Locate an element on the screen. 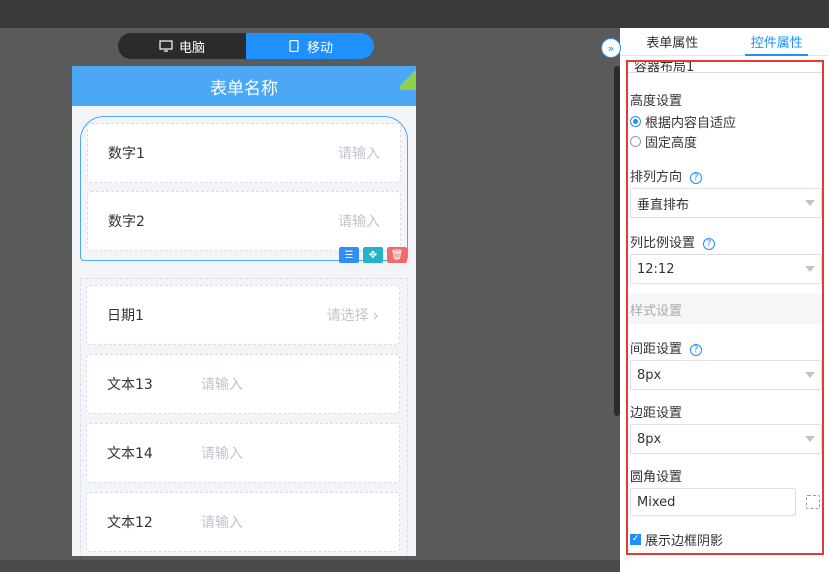  form-title: 表单名称 is located at coordinates (244, 88).